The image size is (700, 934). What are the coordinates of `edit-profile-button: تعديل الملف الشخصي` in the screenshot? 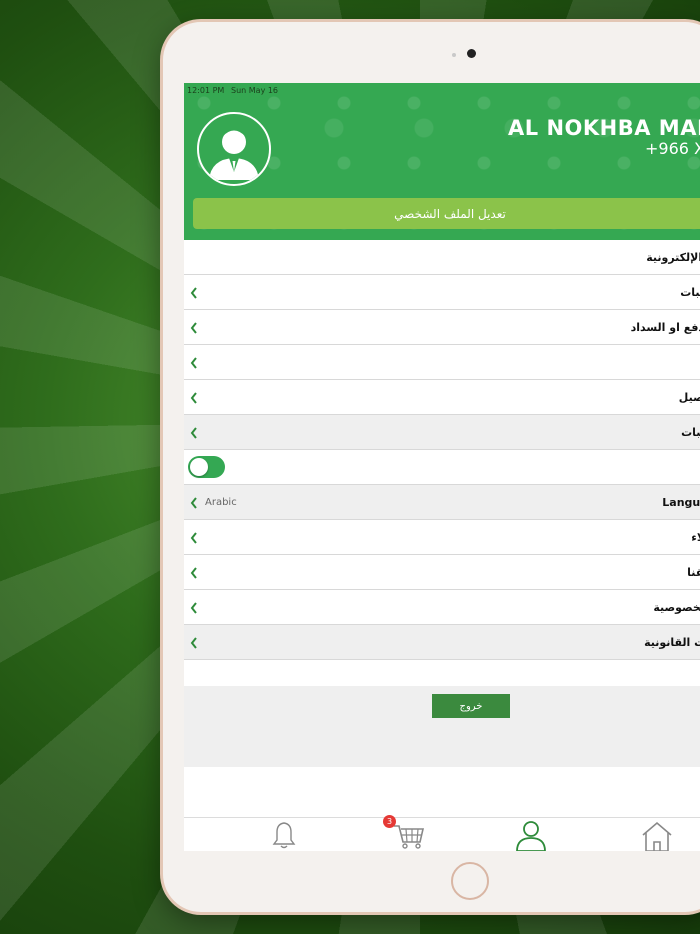 It's located at (446, 213).